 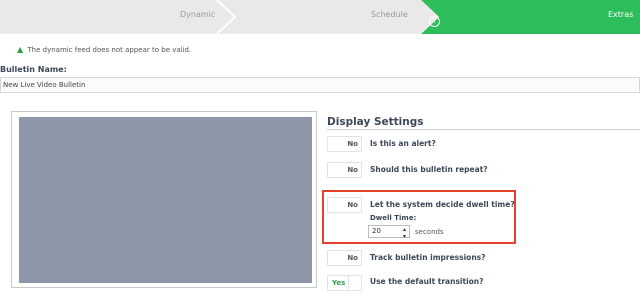 What do you see at coordinates (442, 204) in the screenshot?
I see `auto-dwell-setting-label: Let the system decide dwell time?` at bounding box center [442, 204].